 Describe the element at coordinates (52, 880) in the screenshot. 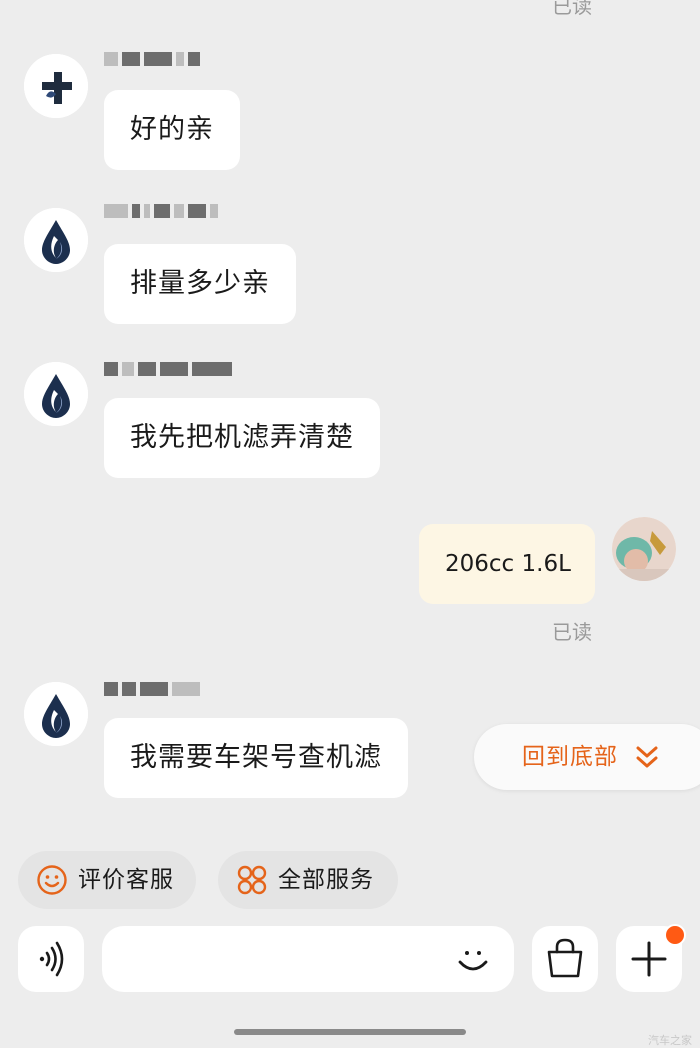

I see `smiley-icon` at that location.